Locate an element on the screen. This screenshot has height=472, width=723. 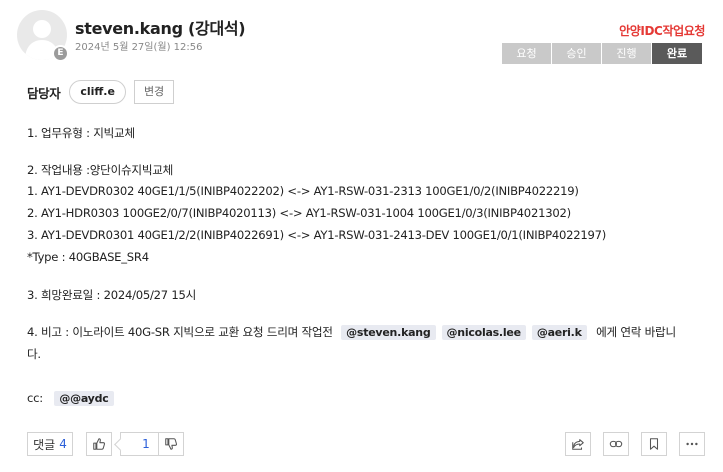
bookmark-icon is located at coordinates (654, 444).